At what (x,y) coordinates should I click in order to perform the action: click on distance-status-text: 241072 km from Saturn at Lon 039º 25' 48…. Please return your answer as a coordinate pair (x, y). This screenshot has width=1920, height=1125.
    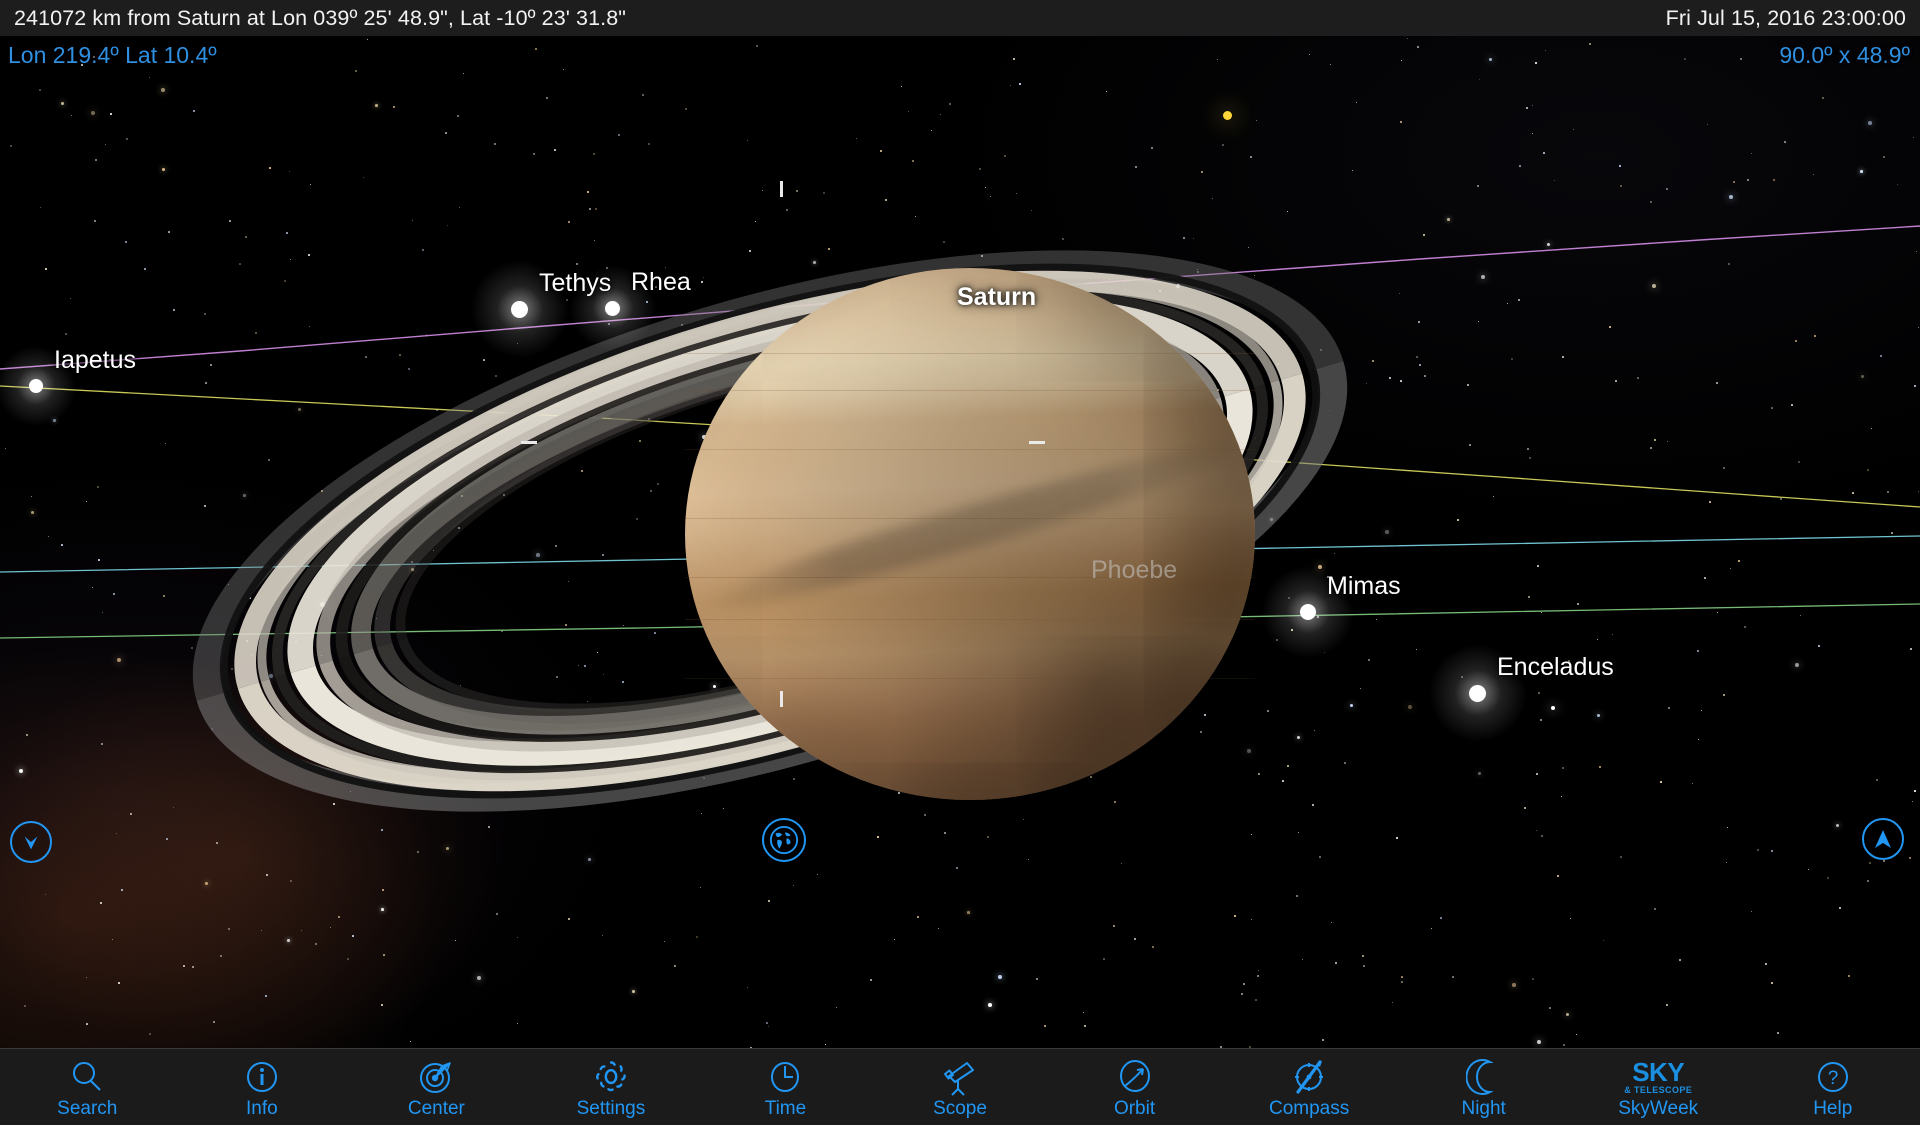
    Looking at the image, I should click on (320, 17).